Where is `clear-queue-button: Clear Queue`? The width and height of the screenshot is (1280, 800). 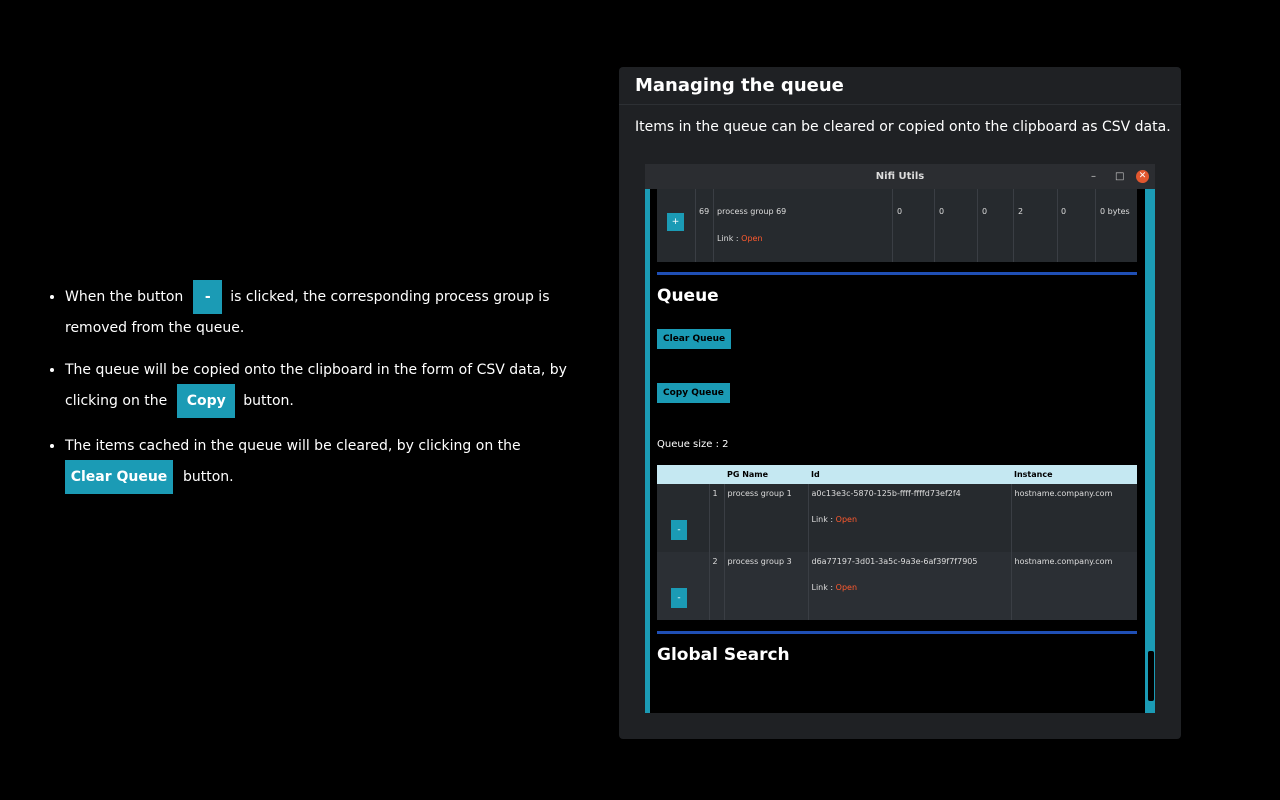 clear-queue-button: Clear Queue is located at coordinates (119, 477).